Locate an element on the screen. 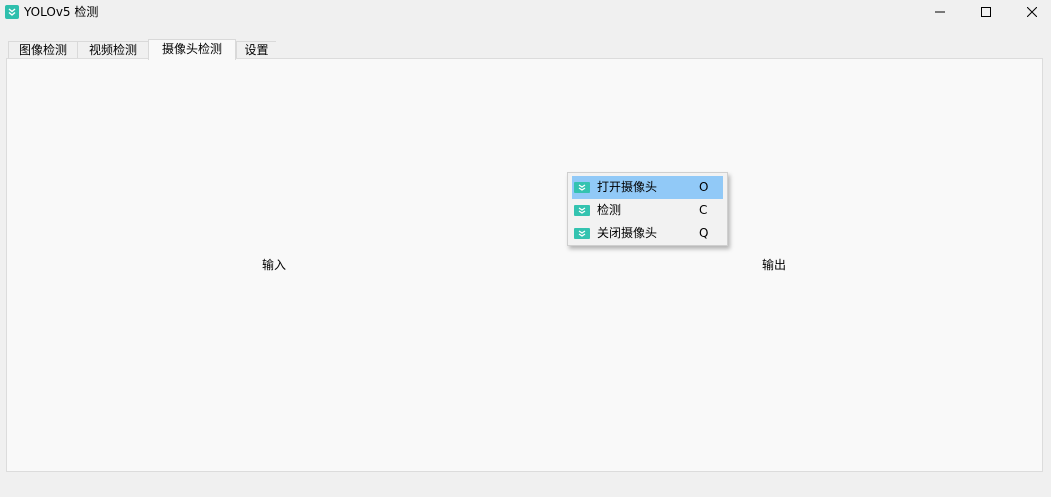 The height and width of the screenshot is (497, 1051). menu-item-close-camera: 关闭摄像头 Q is located at coordinates (647, 233).